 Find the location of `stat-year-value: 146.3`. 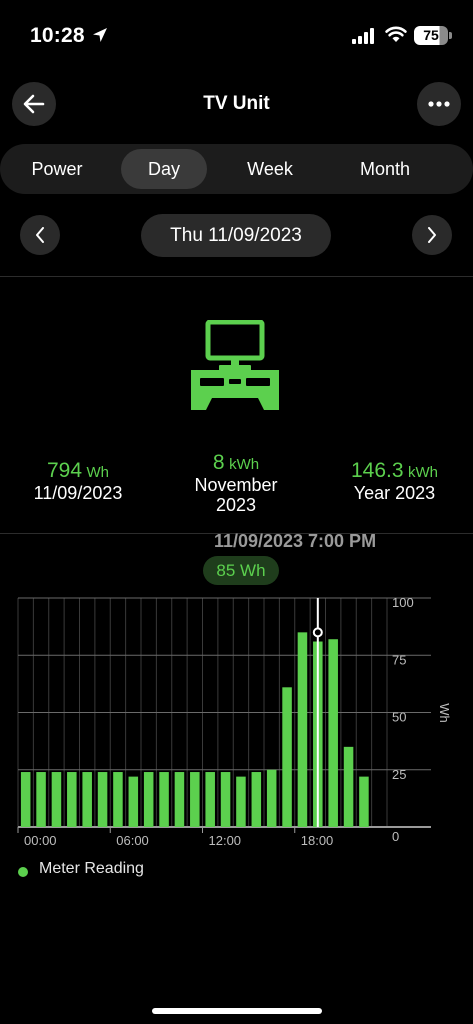

stat-year-value: 146.3 is located at coordinates (377, 470).